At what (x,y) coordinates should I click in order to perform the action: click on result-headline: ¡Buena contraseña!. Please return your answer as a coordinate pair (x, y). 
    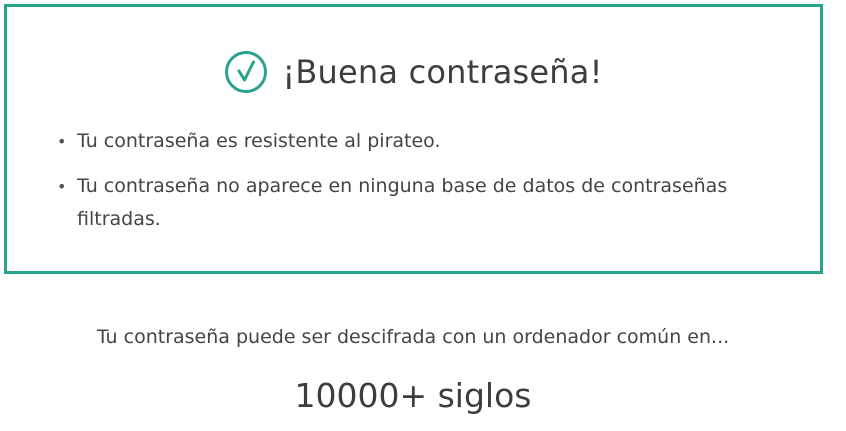
    Looking at the image, I should click on (413, 72).